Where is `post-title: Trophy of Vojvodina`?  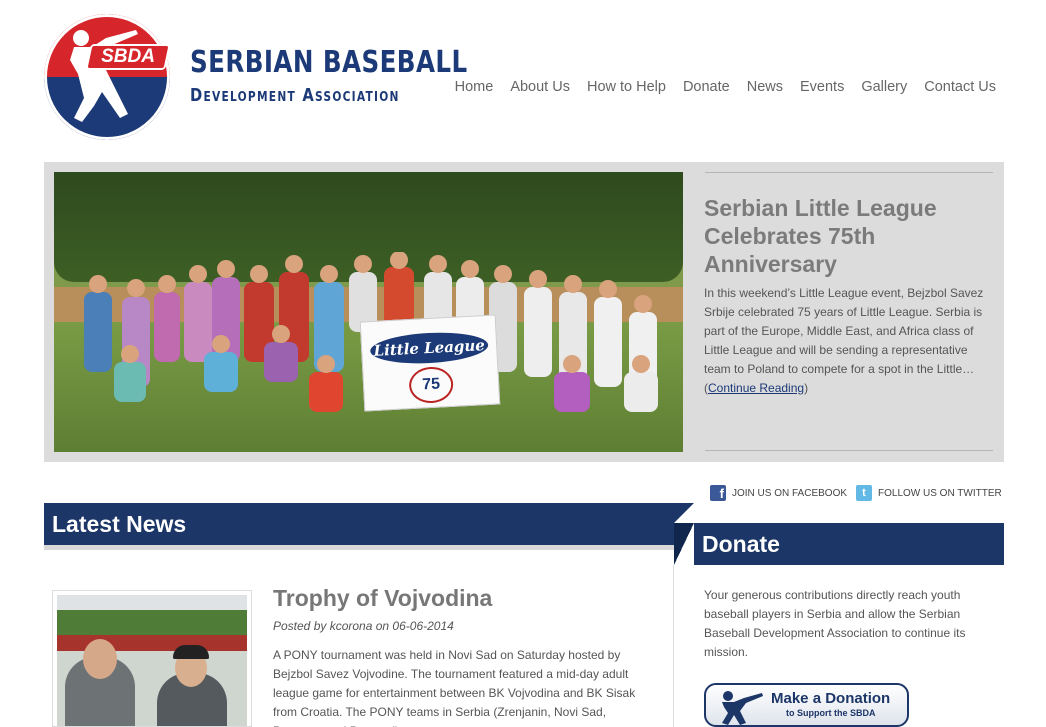 post-title: Trophy of Vojvodina is located at coordinates (382, 598).